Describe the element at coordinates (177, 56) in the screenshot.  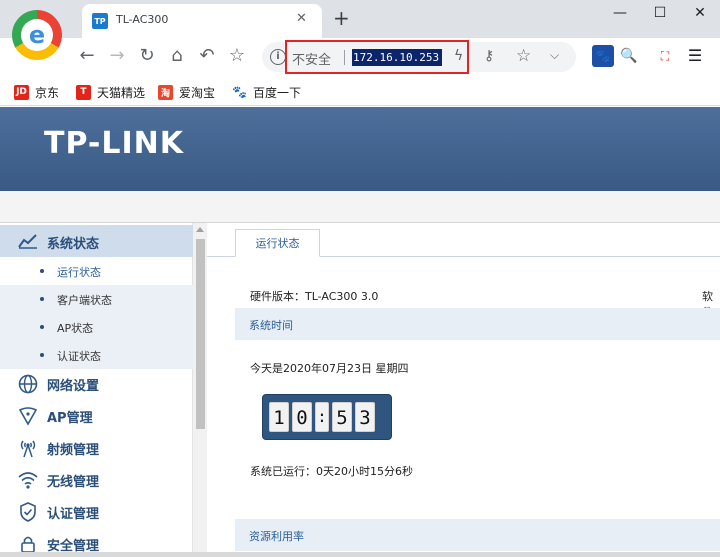
I see `home-icon: ⌂` at that location.